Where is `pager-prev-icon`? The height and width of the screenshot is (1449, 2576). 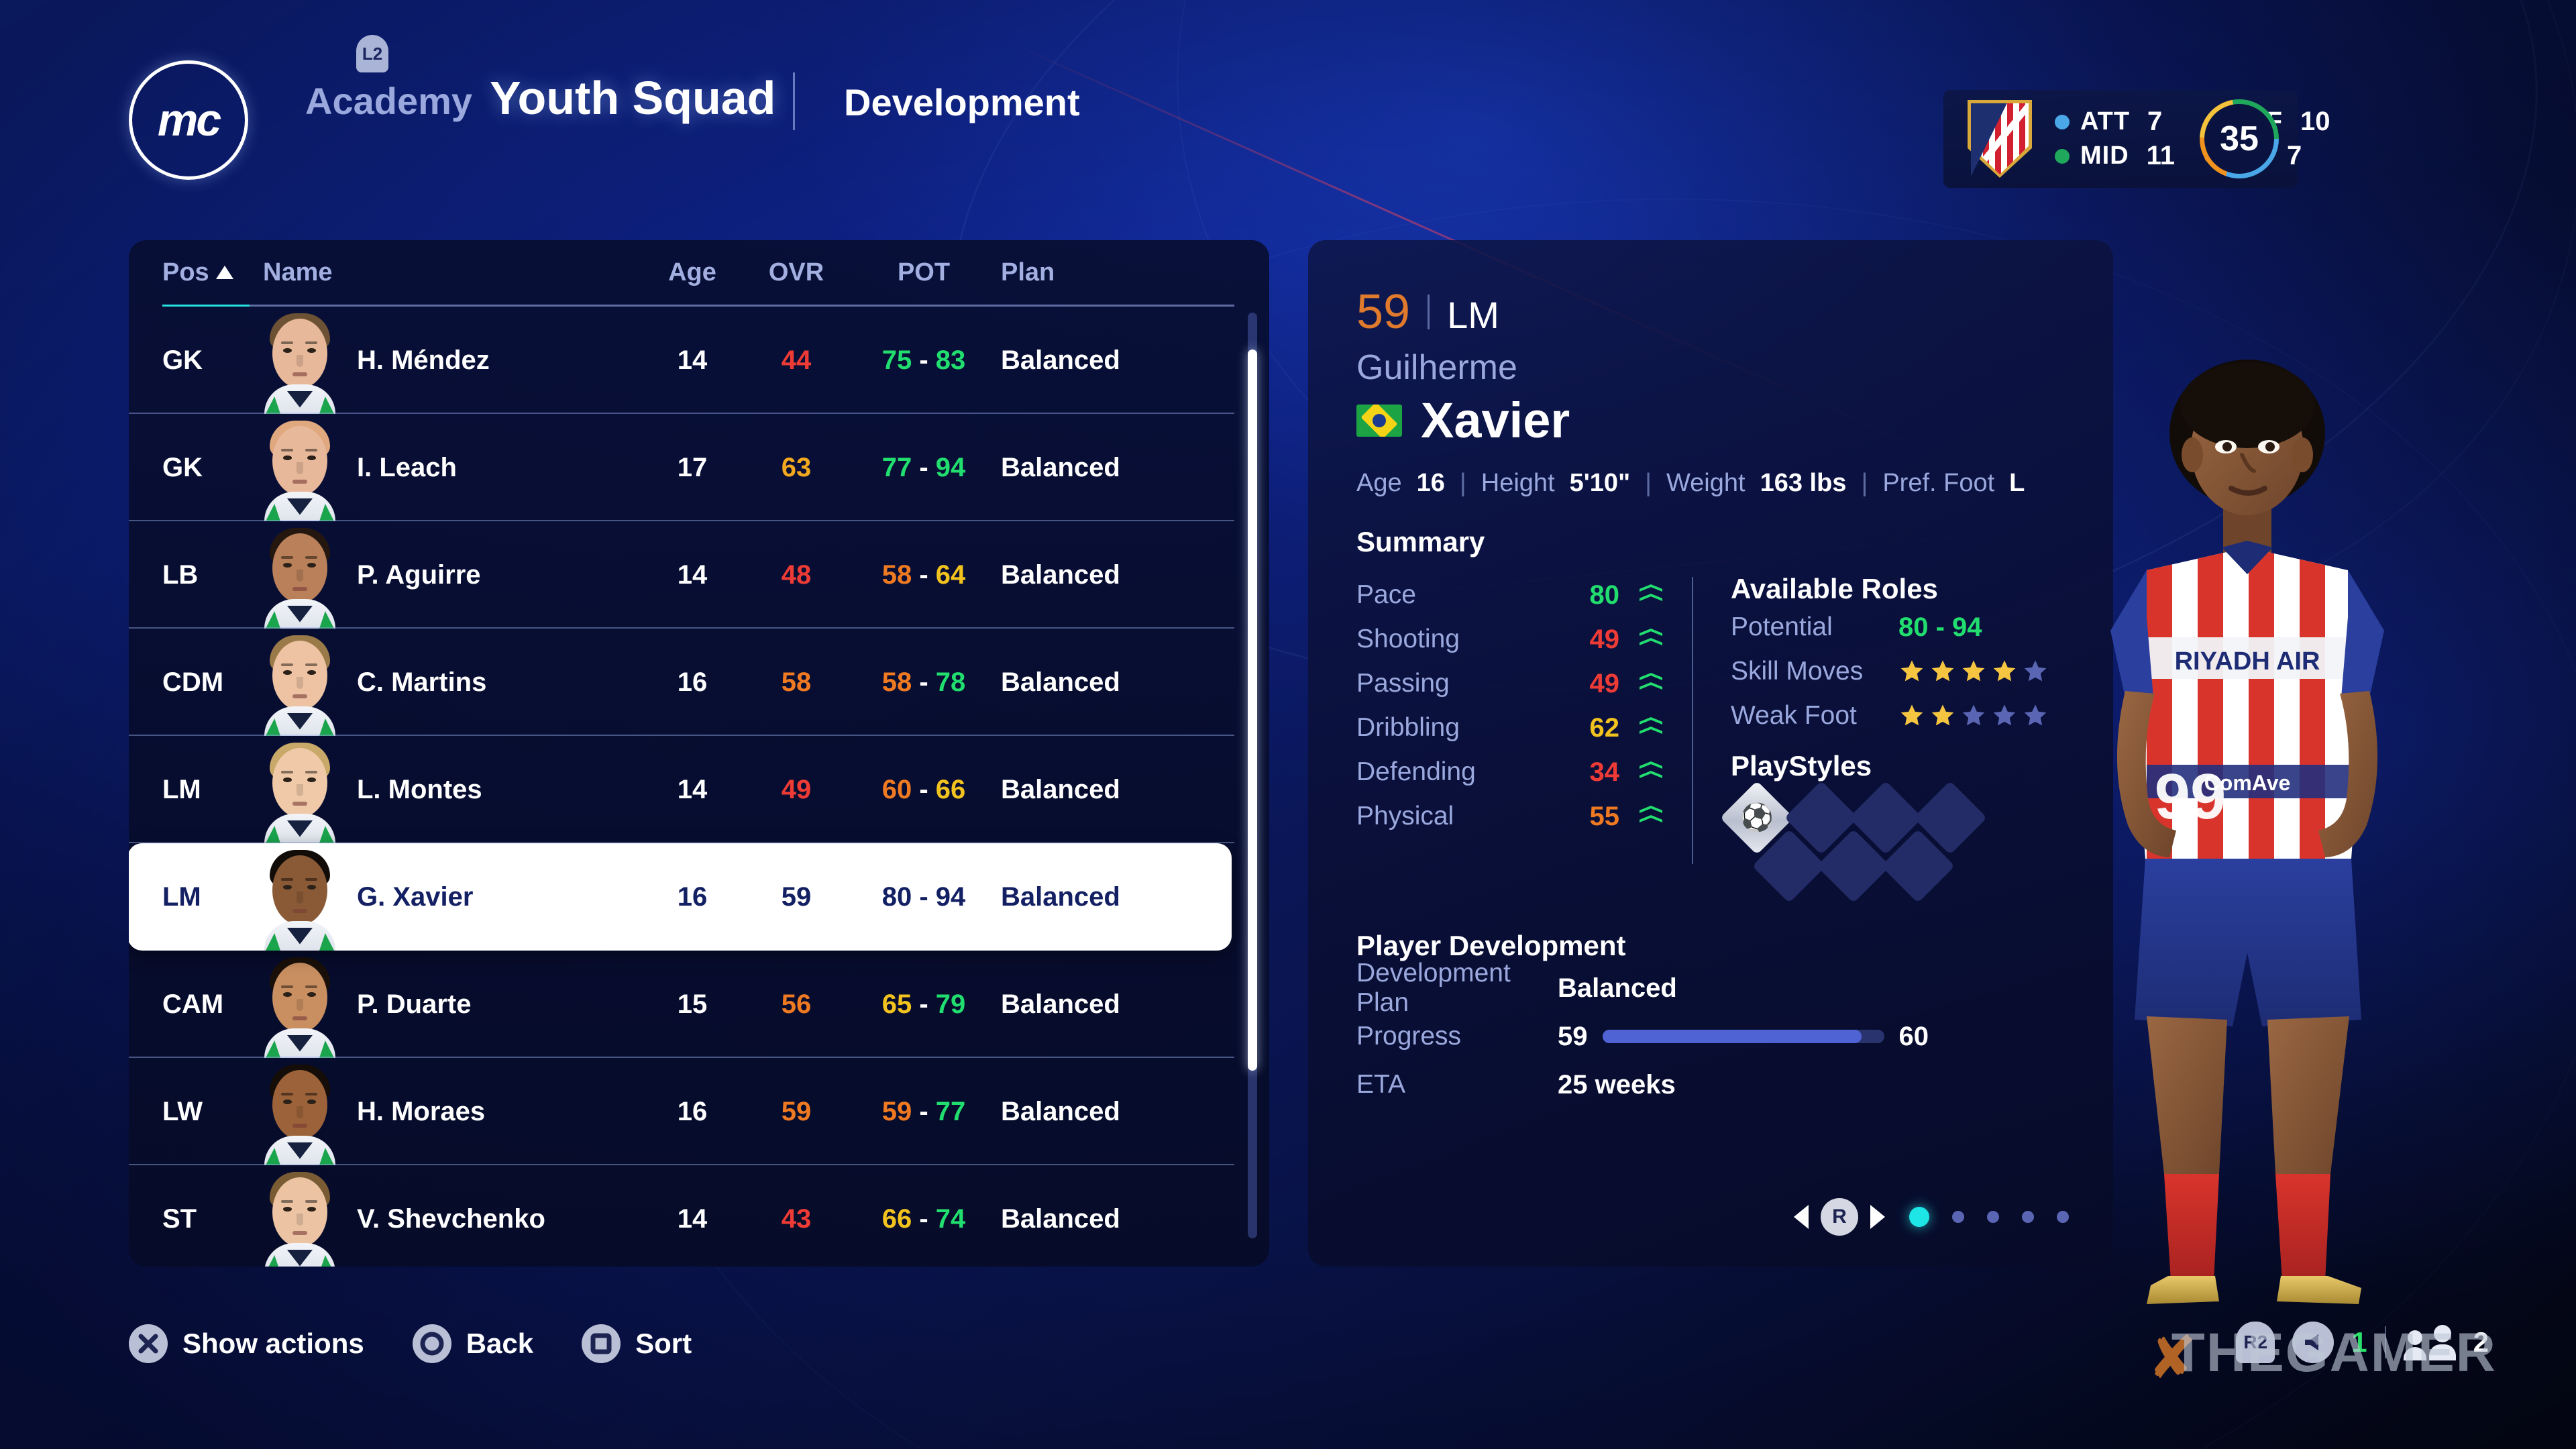
pager-prev-icon is located at coordinates (1801, 1217).